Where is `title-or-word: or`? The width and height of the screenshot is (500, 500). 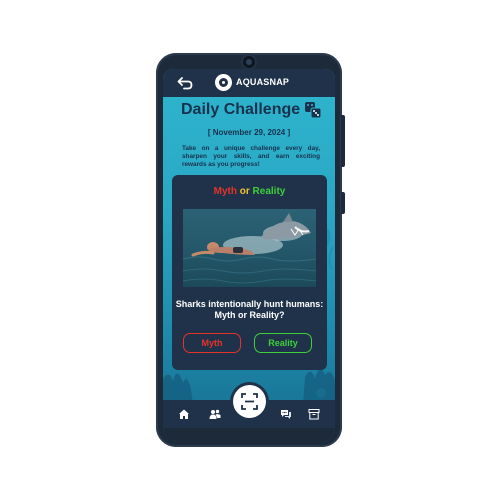 title-or-word: or is located at coordinates (244, 191).